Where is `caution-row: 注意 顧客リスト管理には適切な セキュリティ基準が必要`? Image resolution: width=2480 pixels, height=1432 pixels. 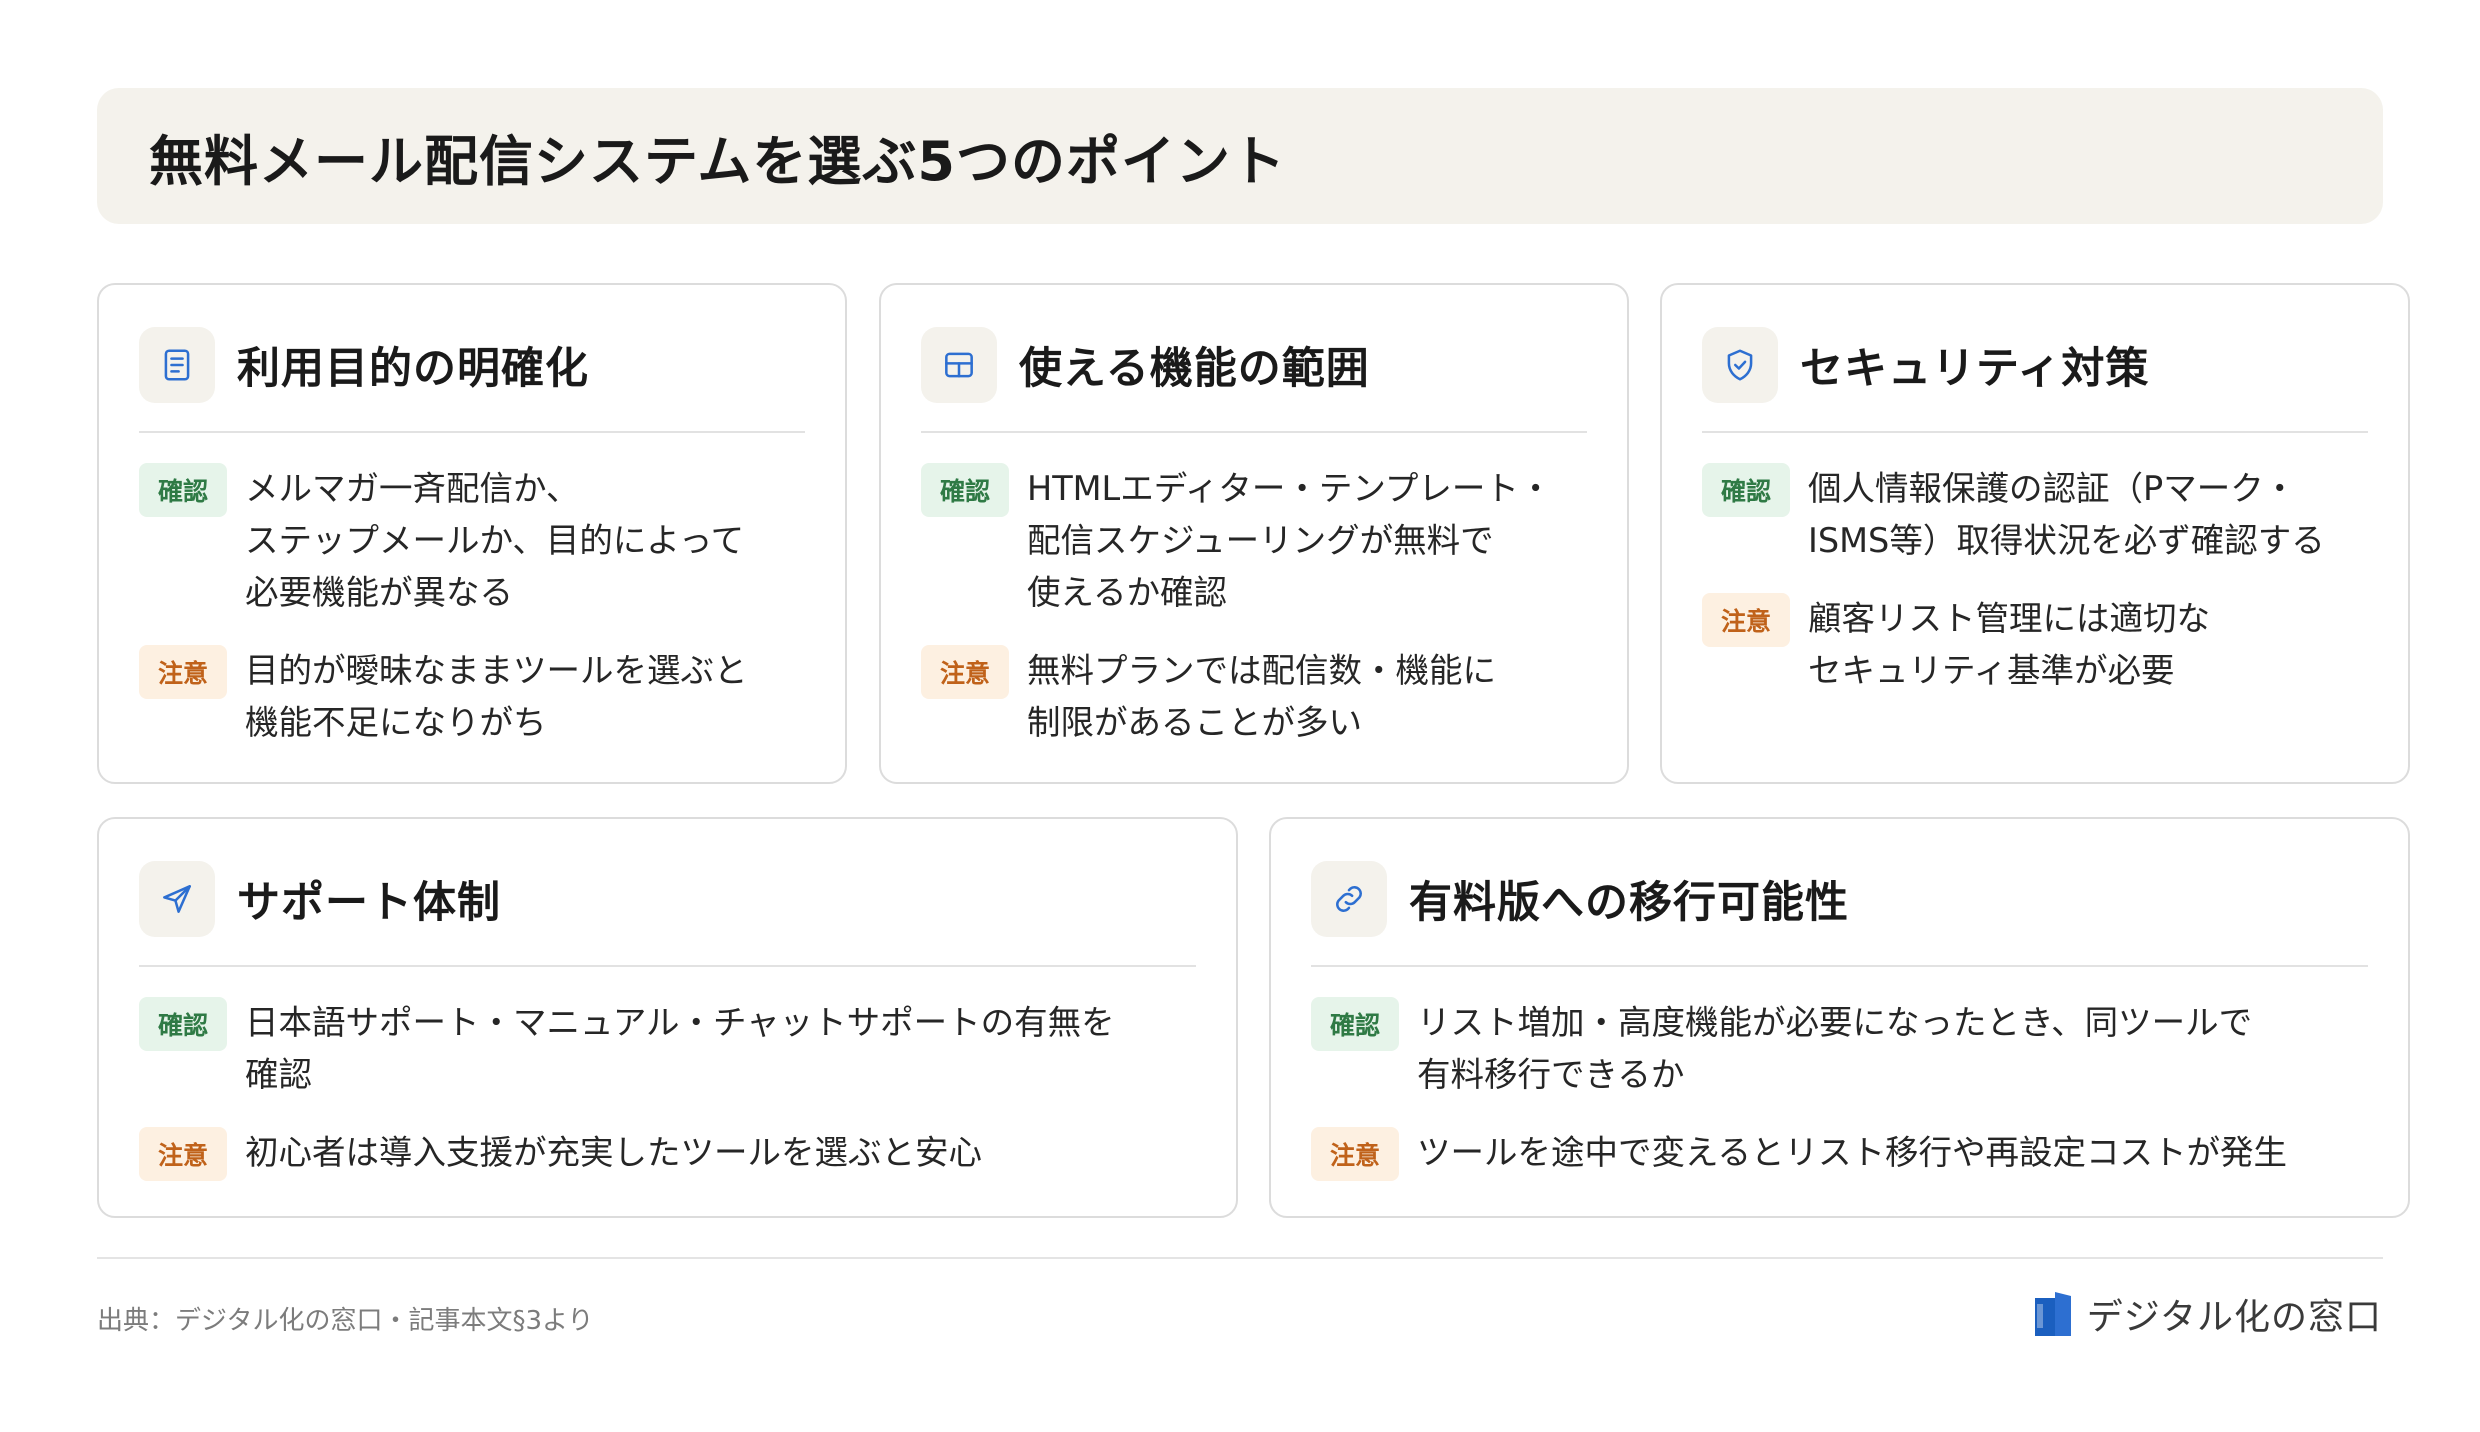 caution-row: 注意 顧客リスト管理には適切な セキュリティ基準が必要 is located at coordinates (2035, 645).